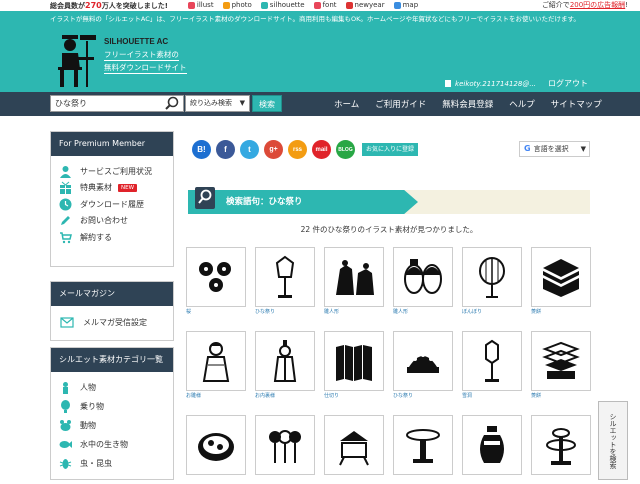 The image size is (640, 484). What do you see at coordinates (112, 444) in the screenshot?
I see `category-item-sea-creatures: 水中の生き物` at bounding box center [112, 444].